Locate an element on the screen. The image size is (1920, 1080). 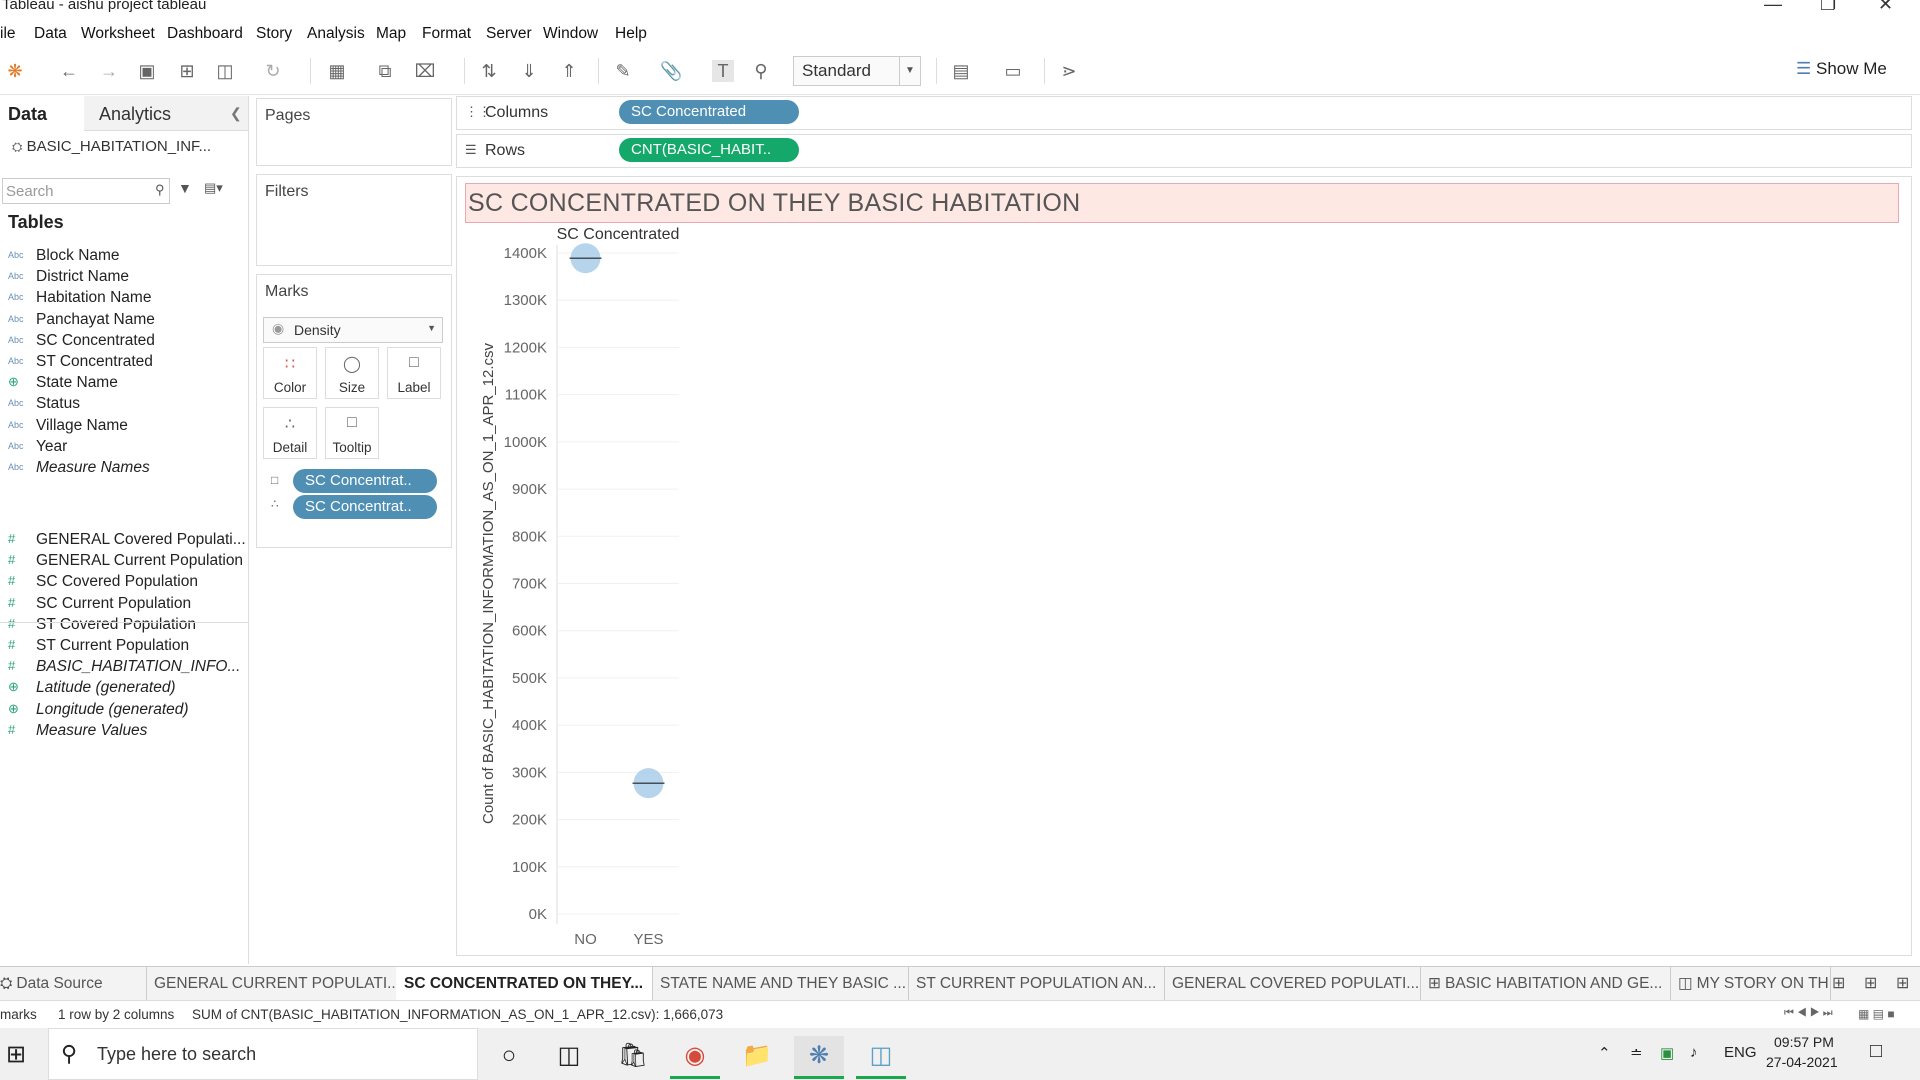
dimension-field: Abc Panchayat Name is located at coordinates (124, 321).